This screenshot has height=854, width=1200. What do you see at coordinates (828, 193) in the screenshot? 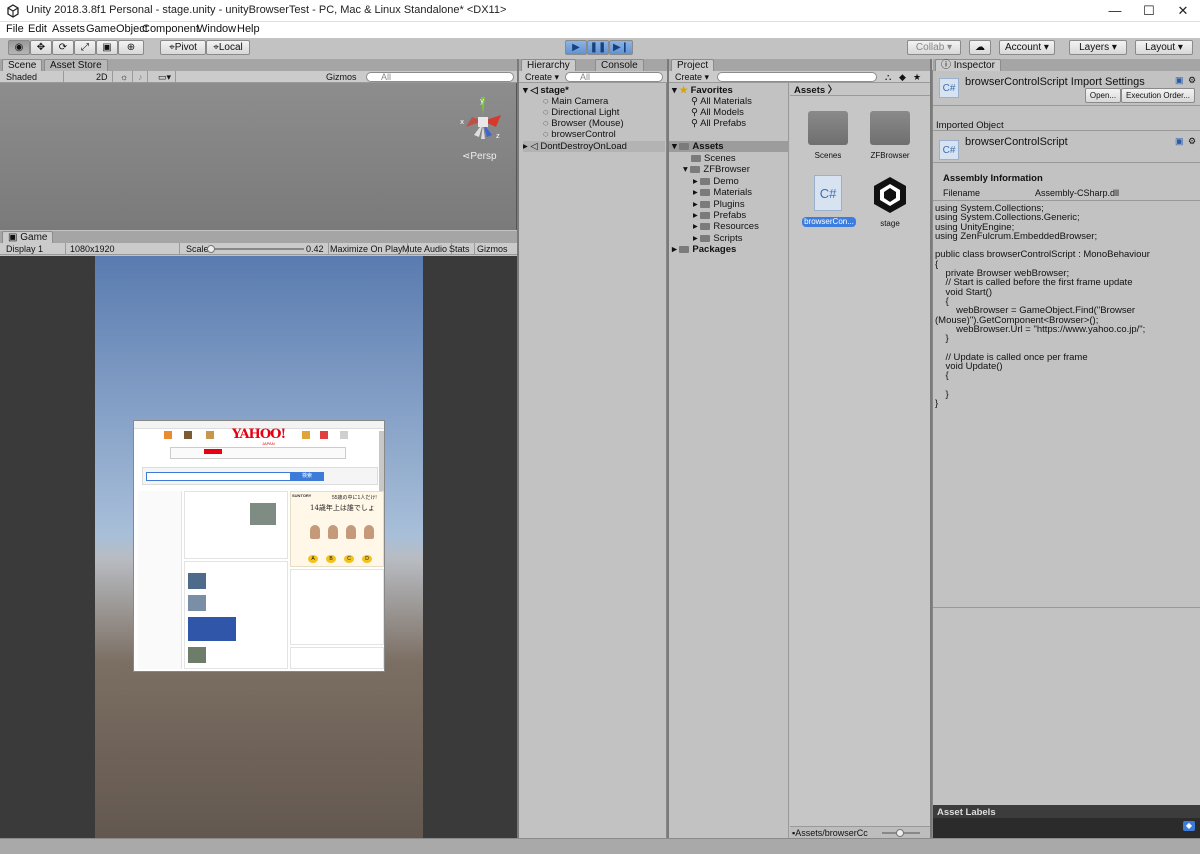
I see `csharp-script-icon: C#` at bounding box center [828, 193].